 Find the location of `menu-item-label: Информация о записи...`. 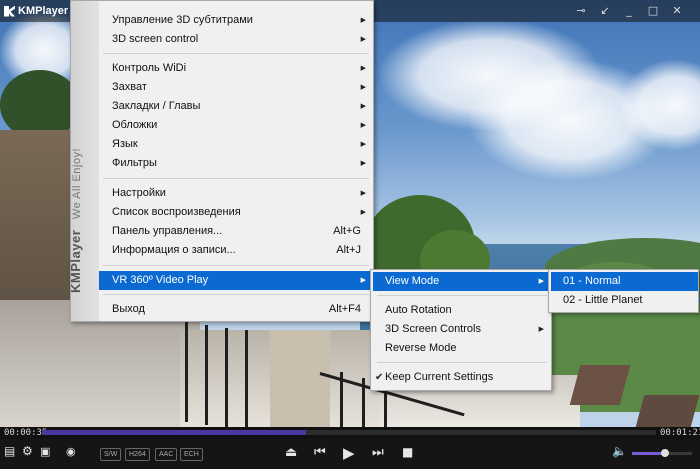

menu-item-label: Информация о записи... is located at coordinates (174, 250).